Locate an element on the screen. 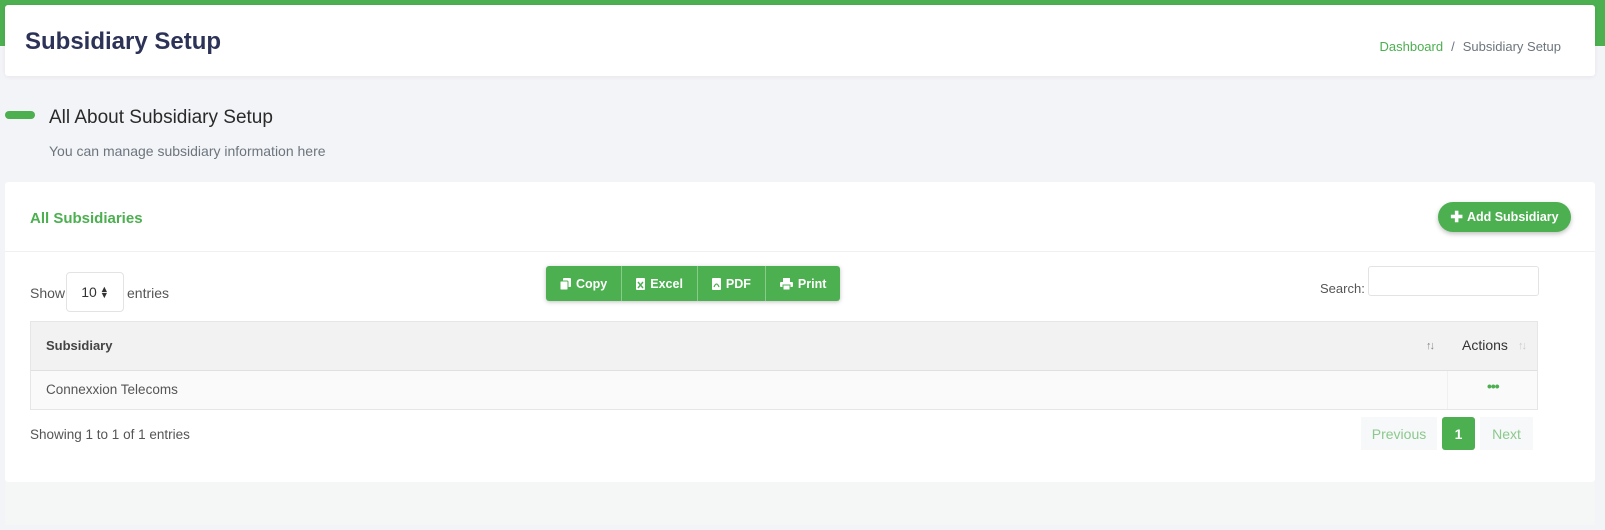 The width and height of the screenshot is (1605, 530). page-length-value: 10 is located at coordinates (89, 292).